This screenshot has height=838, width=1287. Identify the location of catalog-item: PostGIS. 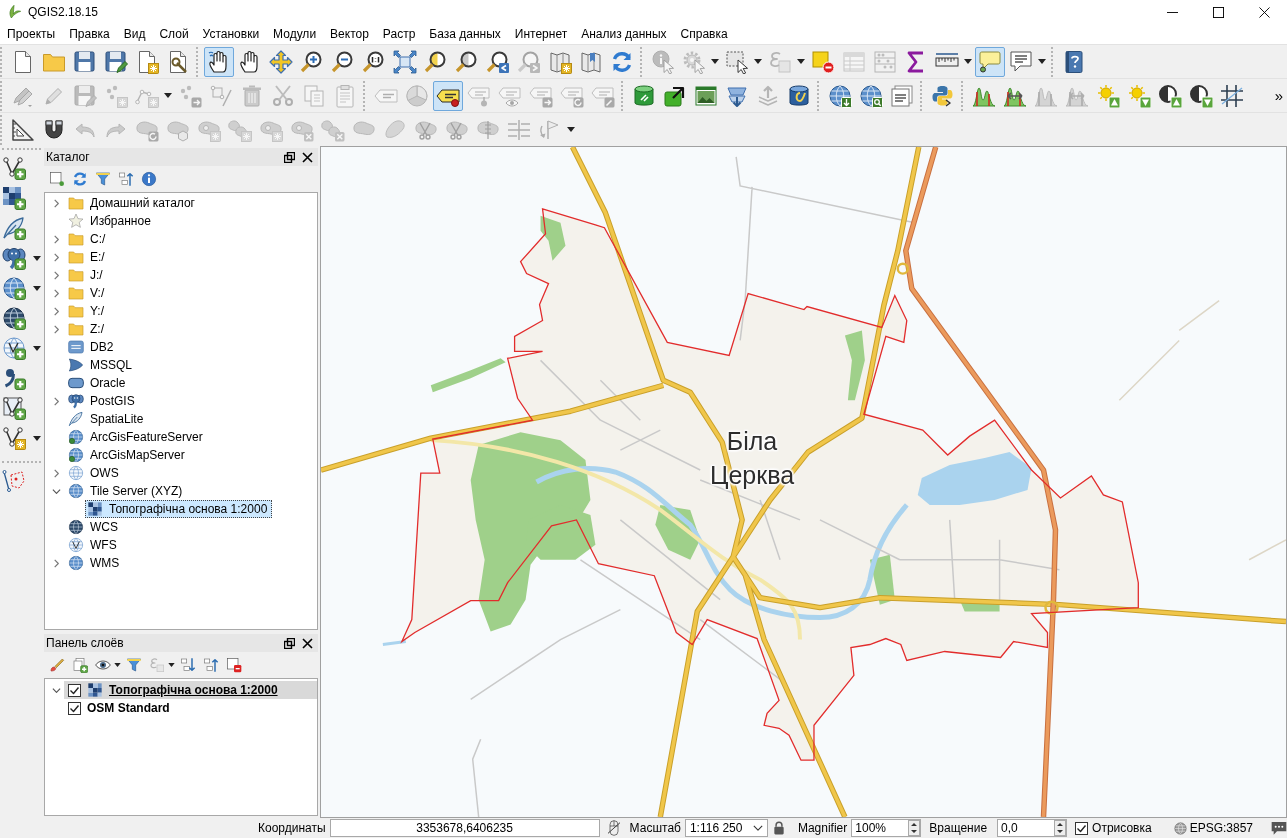
(103, 401).